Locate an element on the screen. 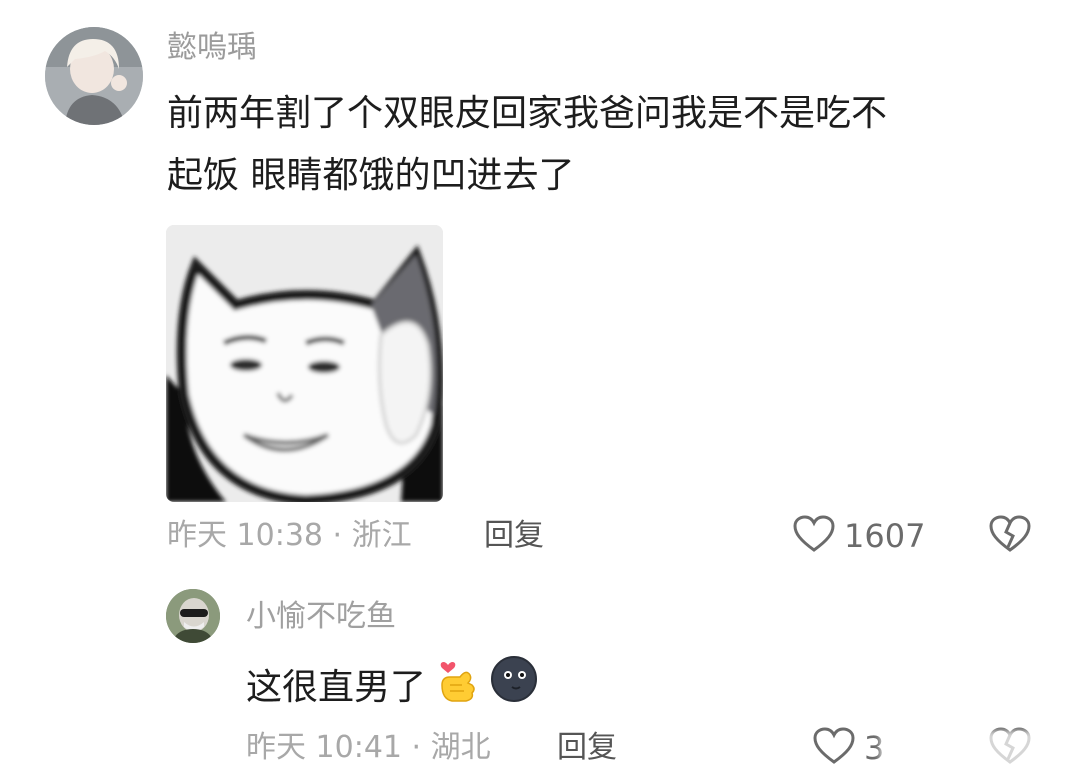 Image resolution: width=1080 pixels, height=778 pixels. comment-line: 前两年割了个双眼皮回家我爸问我是不是吃不 is located at coordinates (527, 113).